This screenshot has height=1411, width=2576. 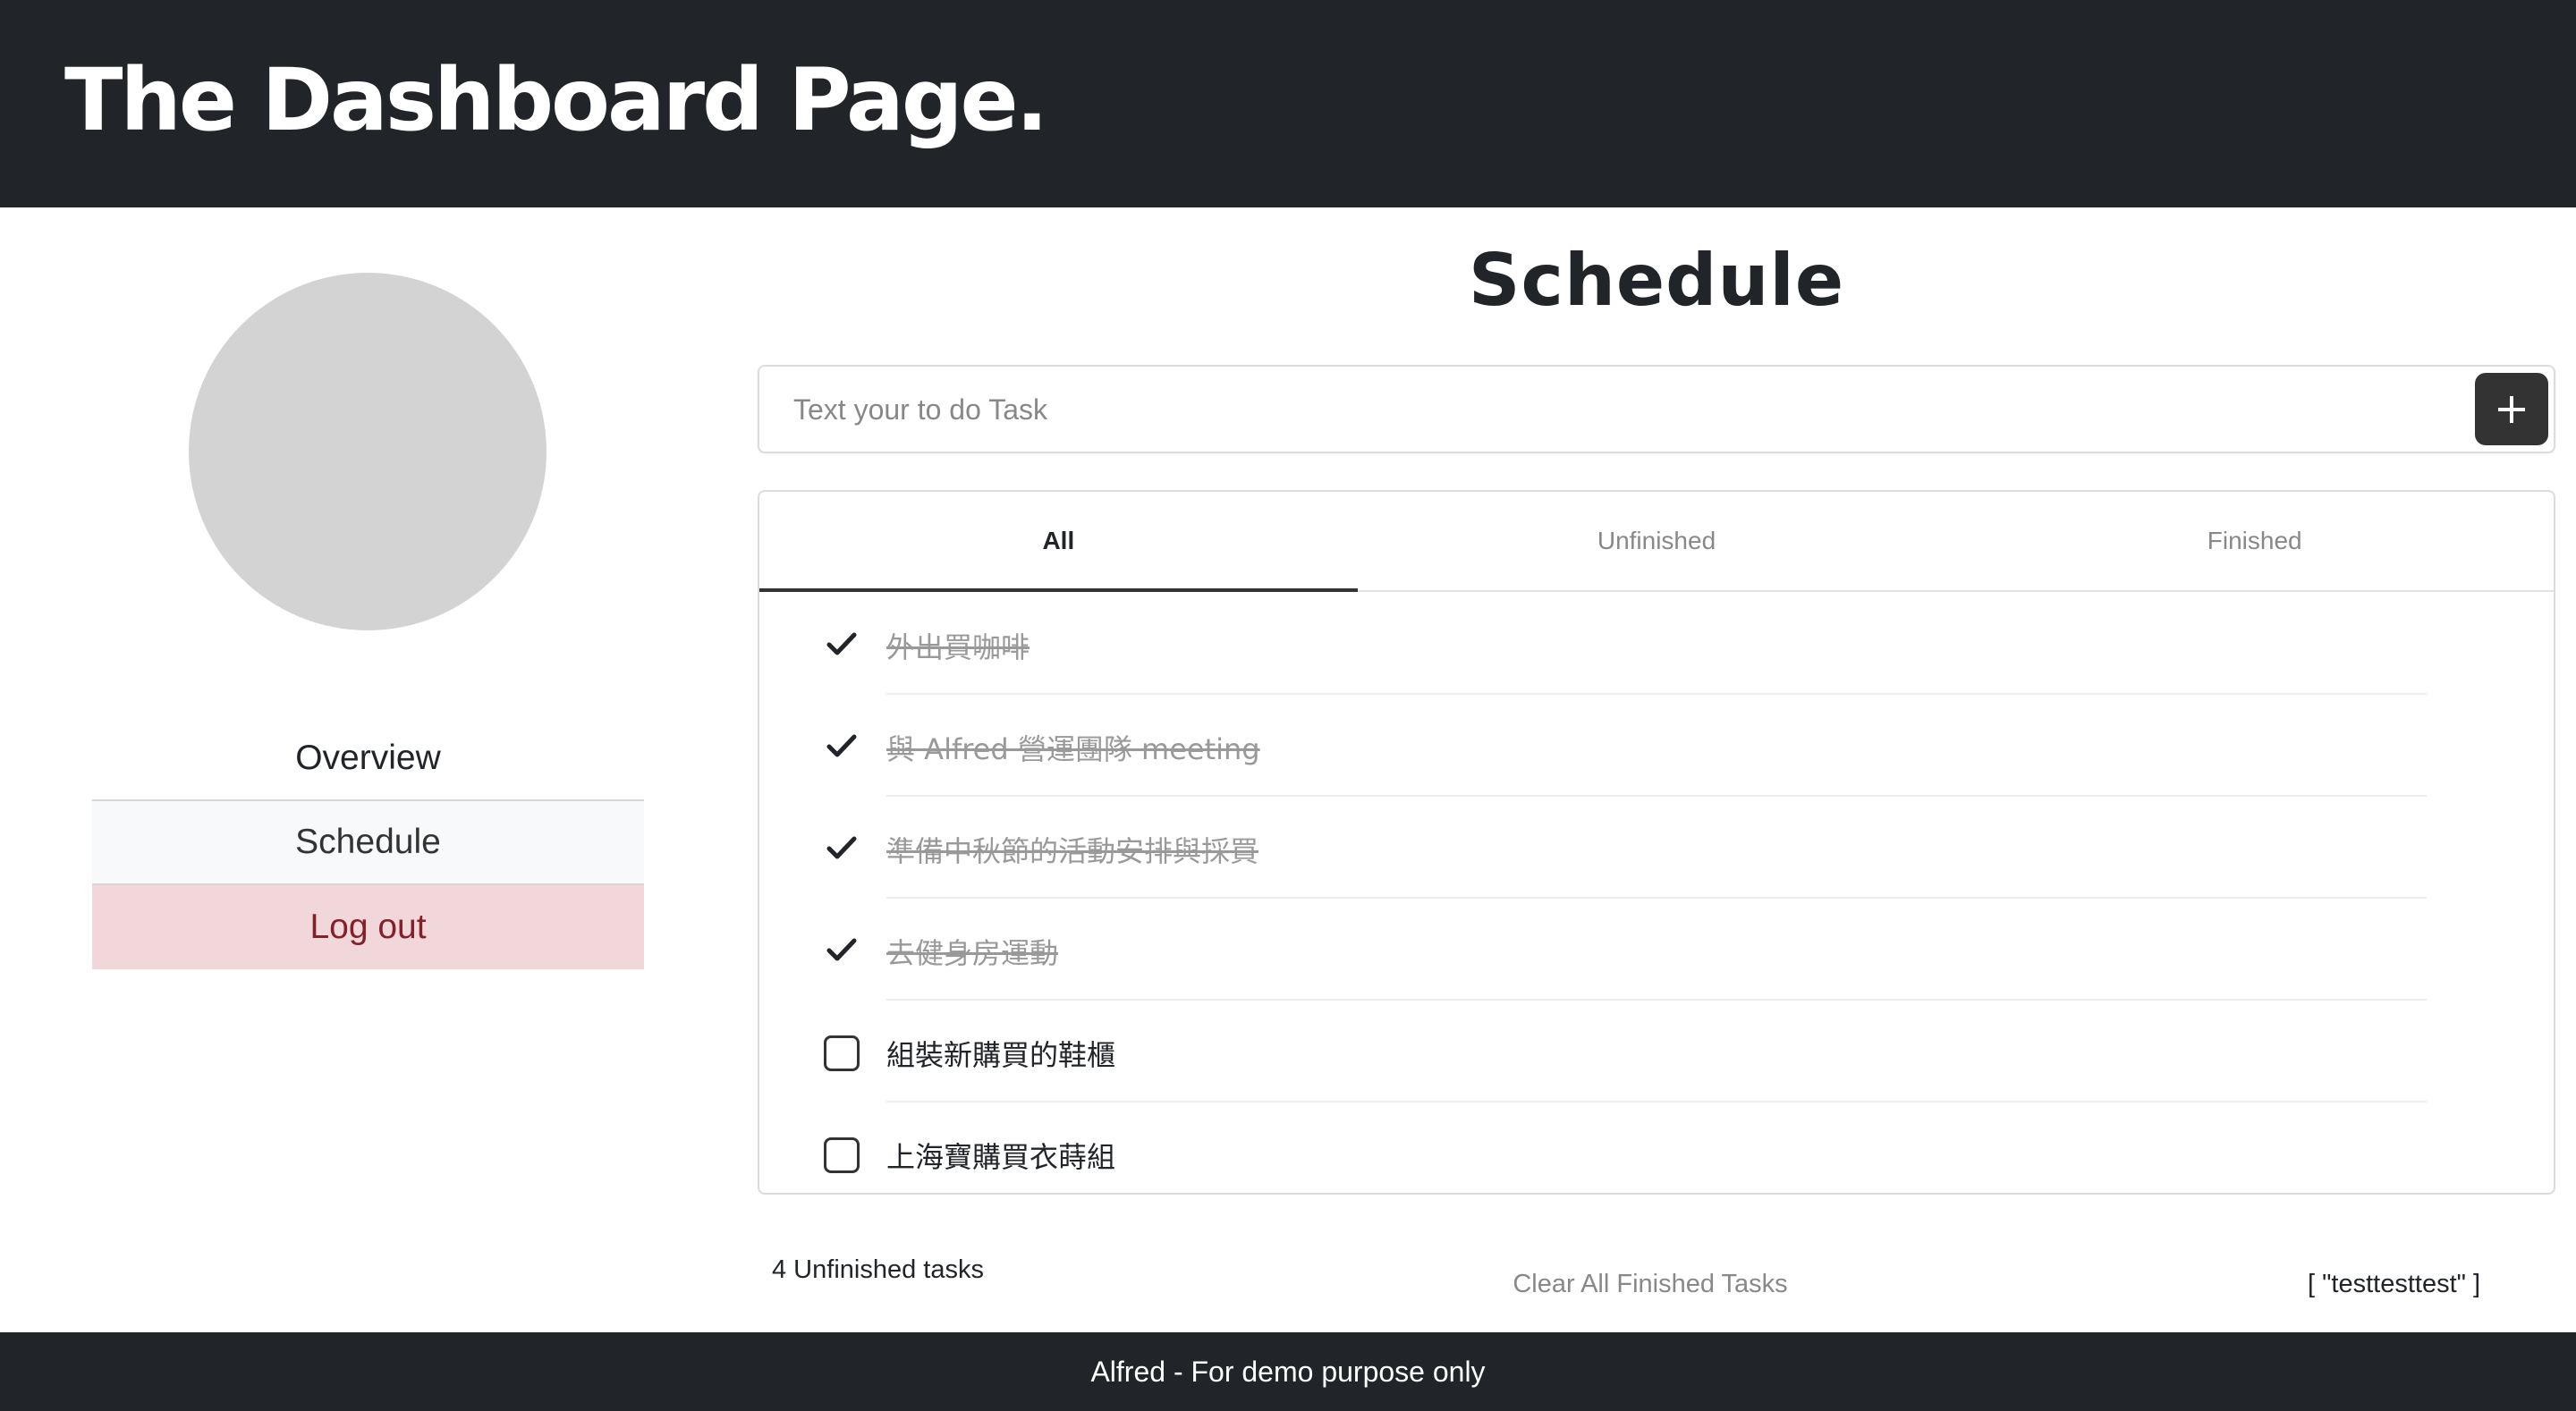 I want to click on footer-text: Alfred - For demo purpose only, so click(x=1288, y=1371).